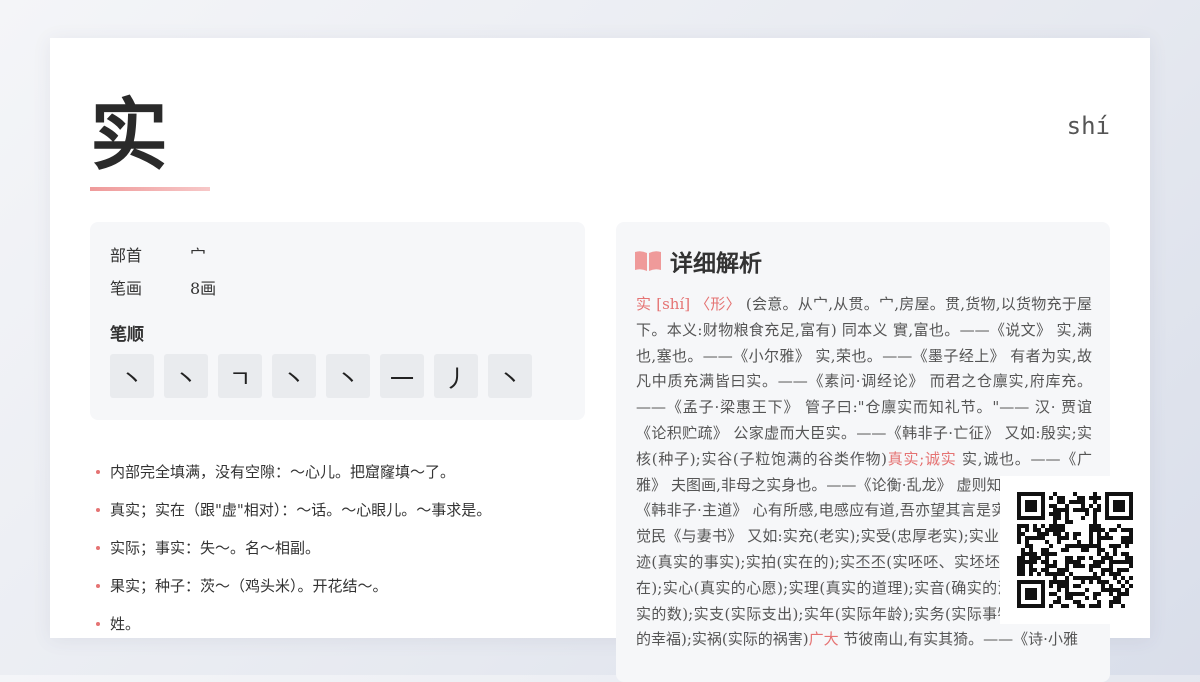  What do you see at coordinates (1088, 126) in the screenshot?
I see `pinyin: shí` at bounding box center [1088, 126].